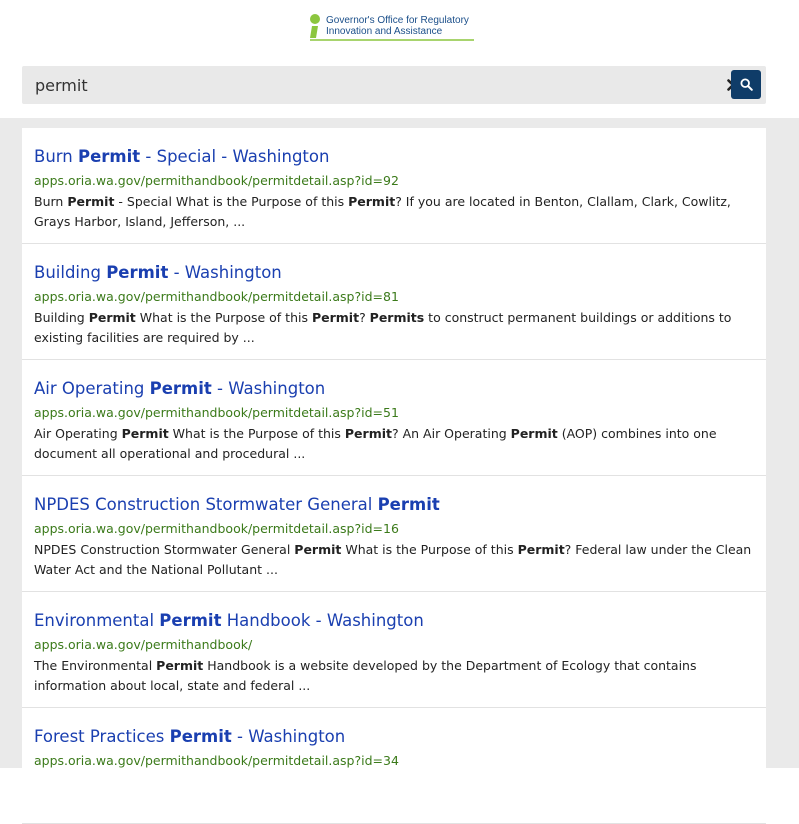  What do you see at coordinates (92, 388) in the screenshot?
I see `title-text: Air Operating` at bounding box center [92, 388].